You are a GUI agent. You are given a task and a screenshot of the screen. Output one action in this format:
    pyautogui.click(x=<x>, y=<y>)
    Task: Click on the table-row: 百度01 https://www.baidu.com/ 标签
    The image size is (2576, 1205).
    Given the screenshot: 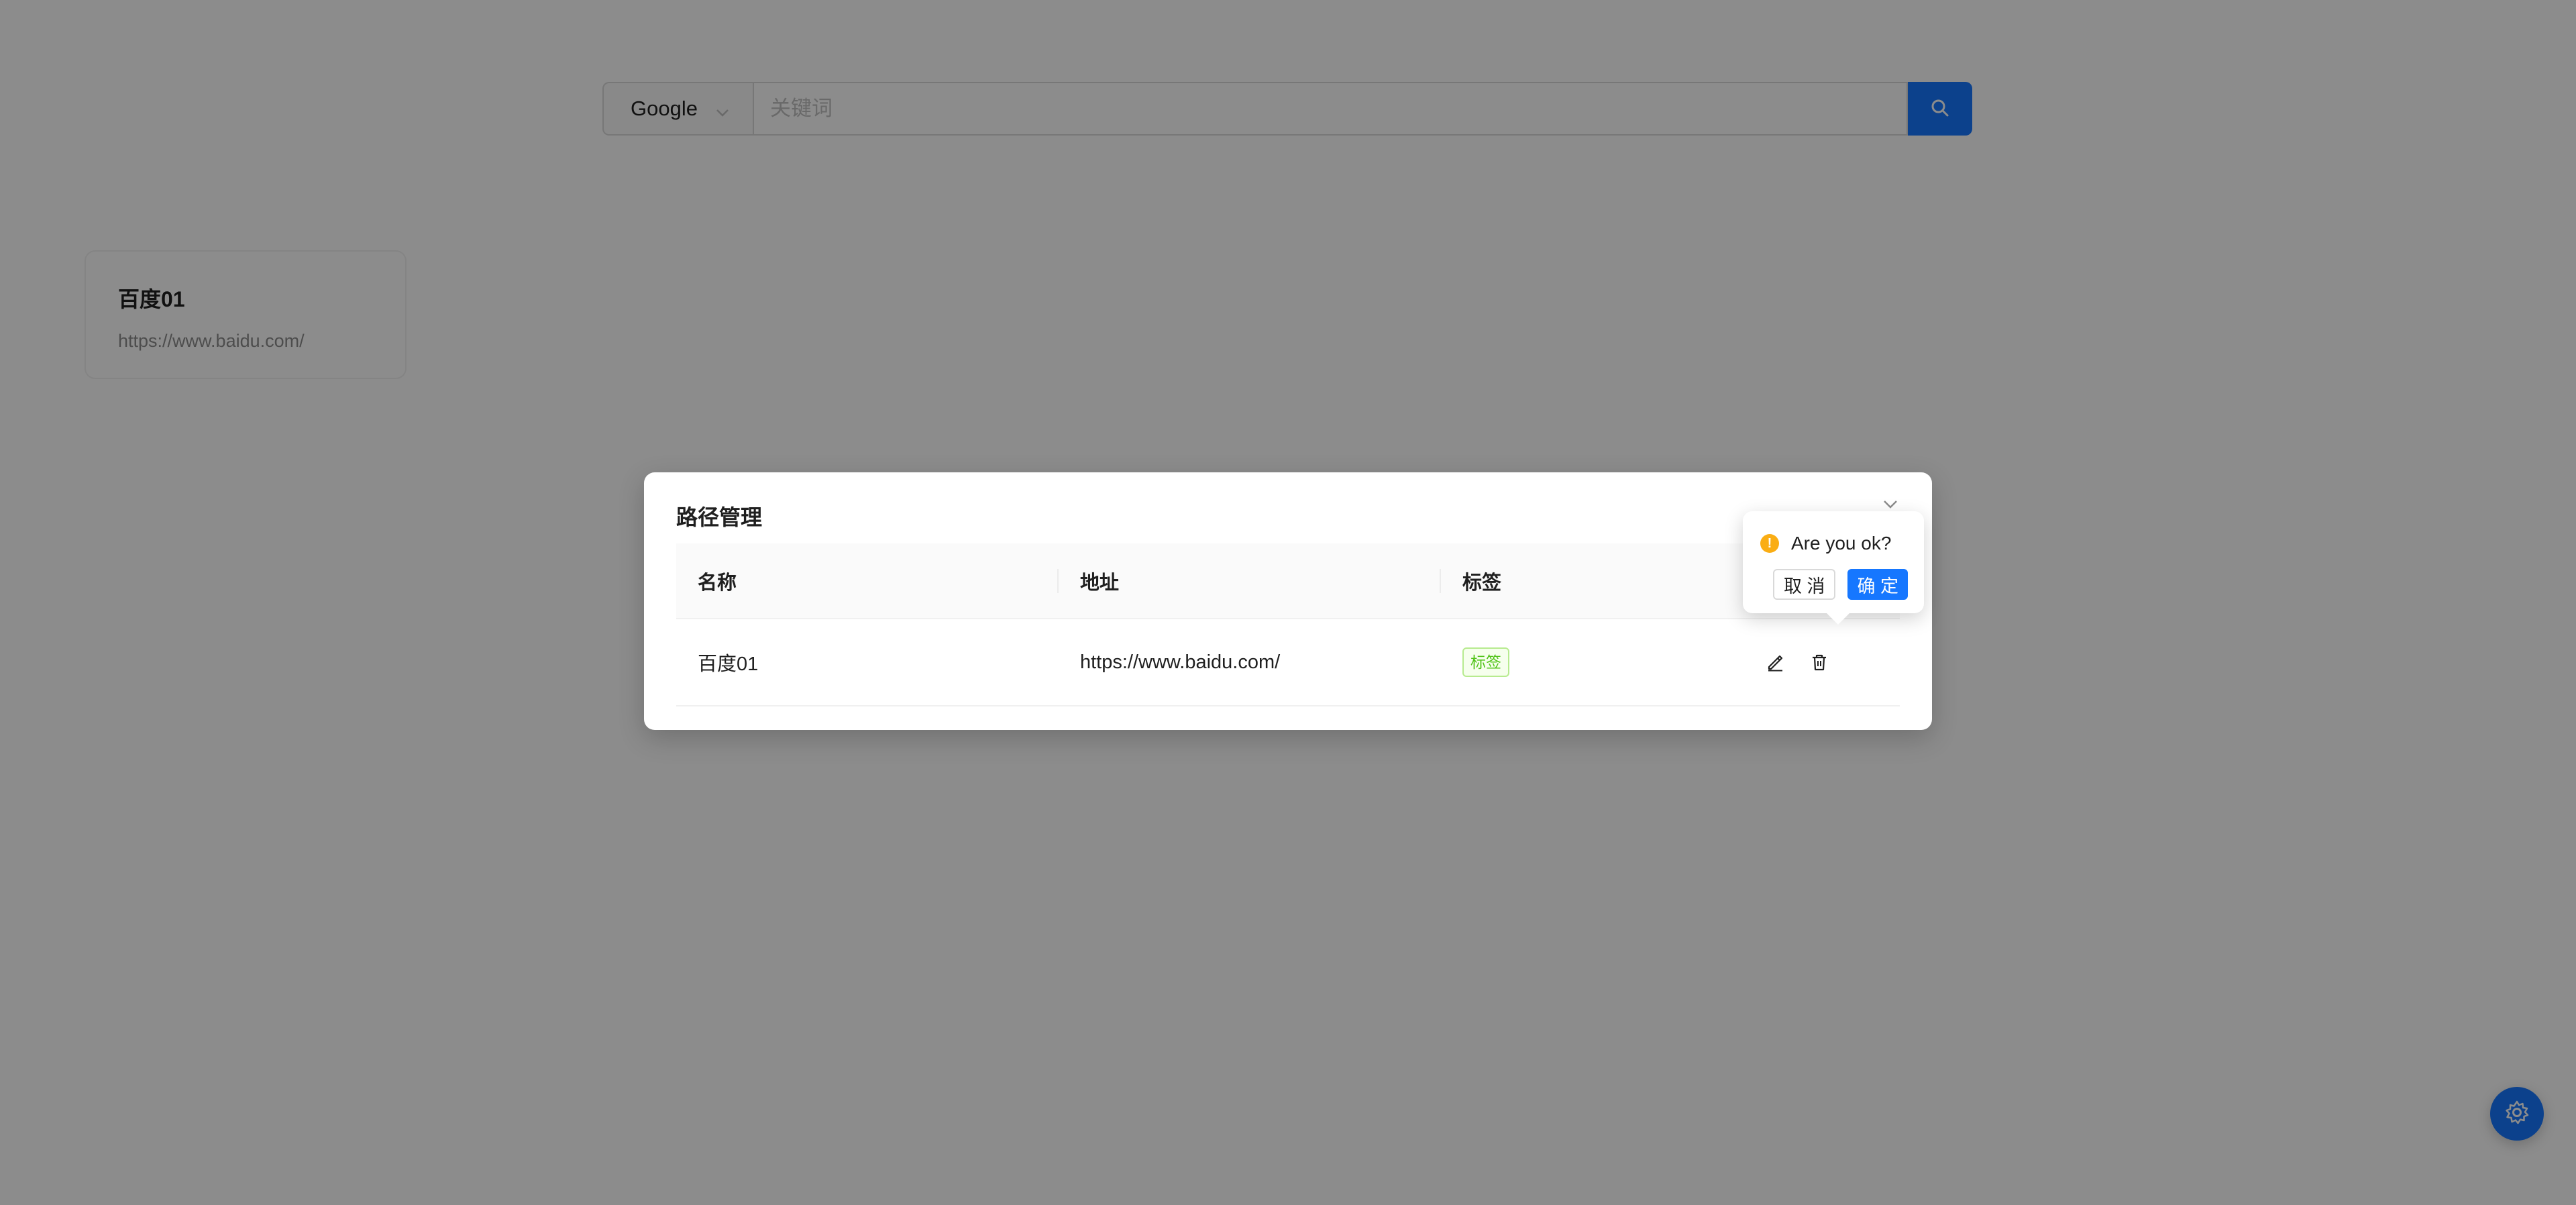 What is the action you would take?
    pyautogui.click(x=1288, y=662)
    